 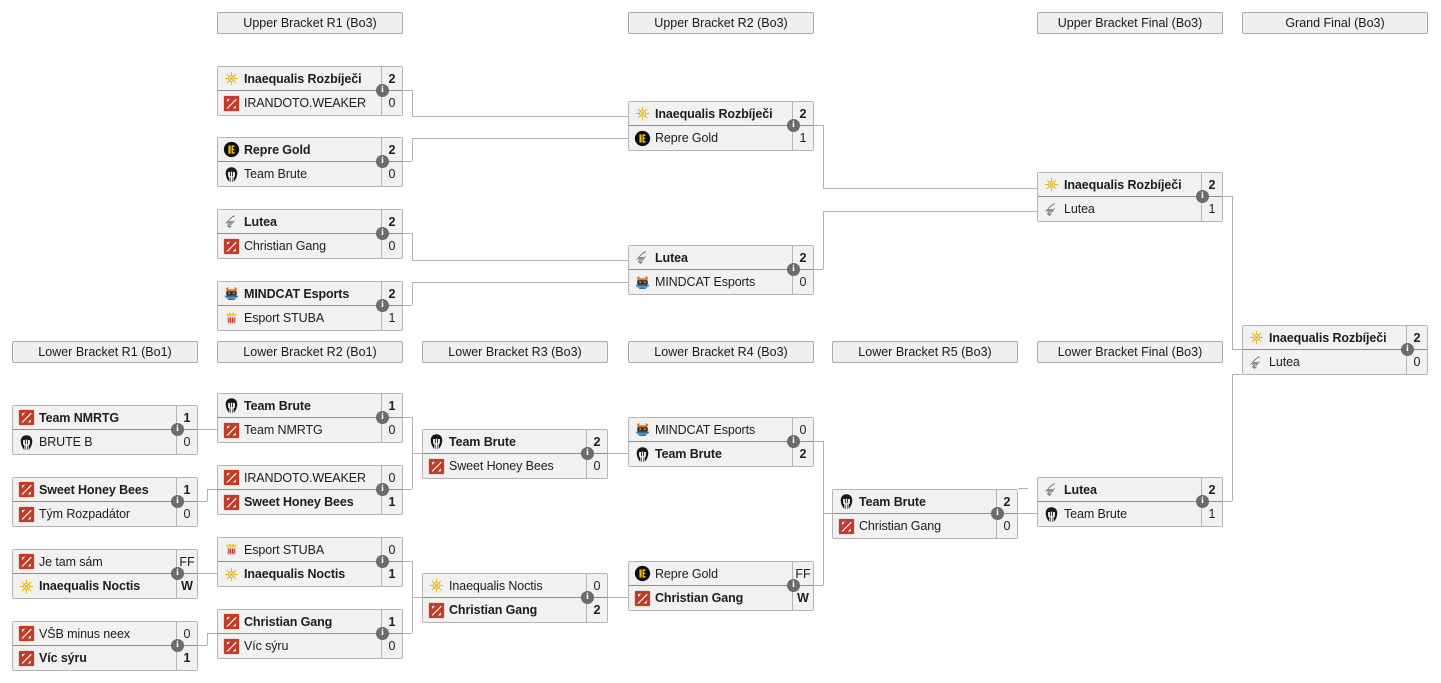 What do you see at coordinates (310, 174) in the screenshot?
I see `match-row-bottom: Team Brute 0` at bounding box center [310, 174].